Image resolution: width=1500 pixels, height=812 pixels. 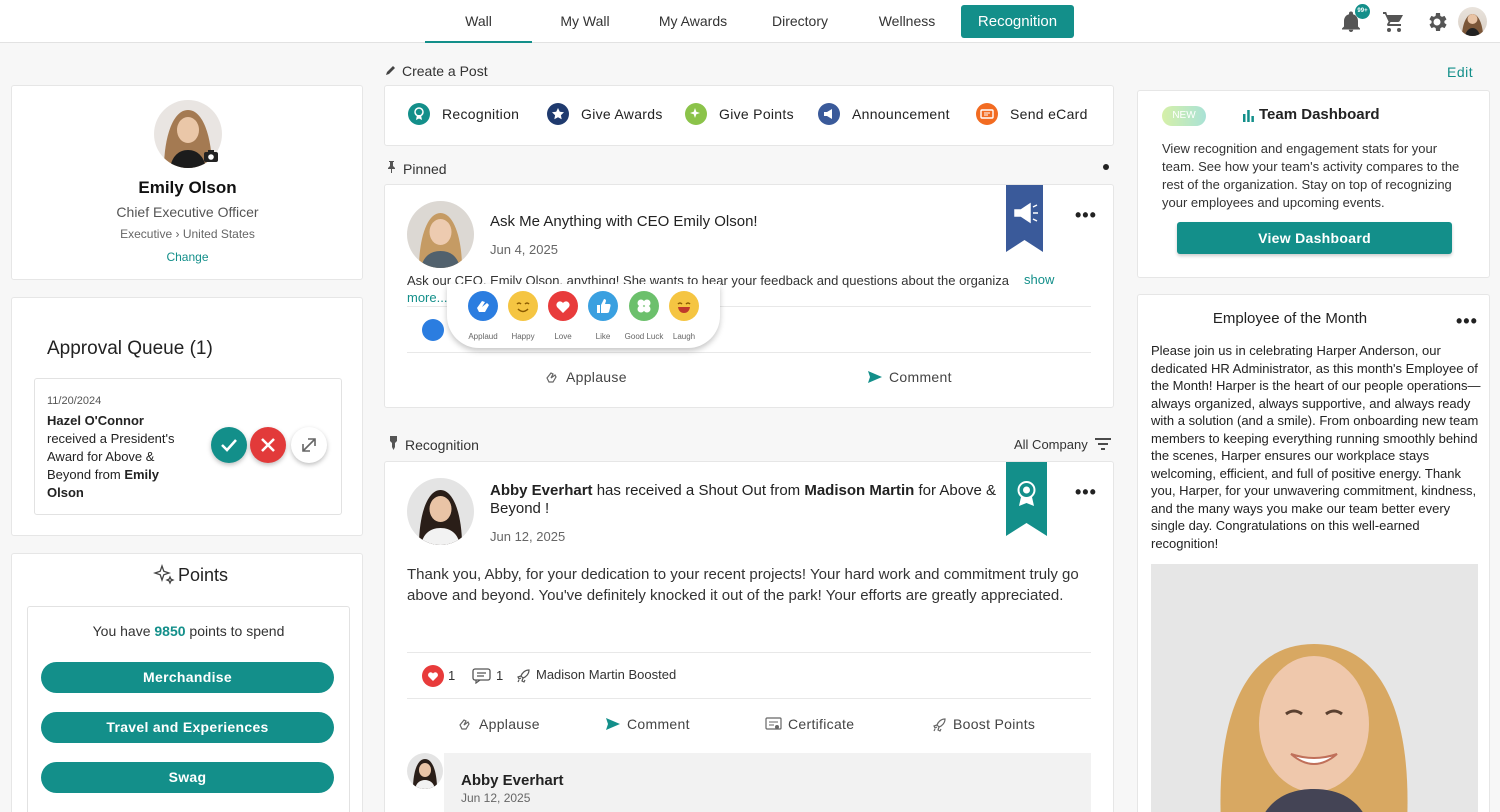 What do you see at coordinates (606, 674) in the screenshot?
I see `boosted-by: Madison Martin Boosted` at bounding box center [606, 674].